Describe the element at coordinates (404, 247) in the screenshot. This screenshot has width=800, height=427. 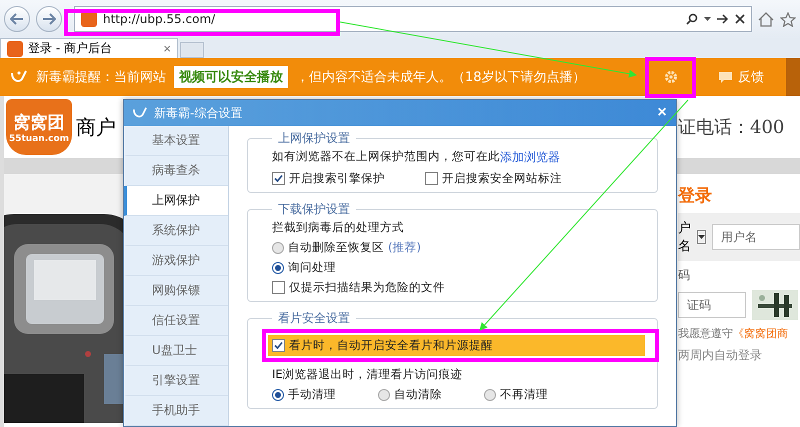
I see `hint-text: (推荐)` at that location.